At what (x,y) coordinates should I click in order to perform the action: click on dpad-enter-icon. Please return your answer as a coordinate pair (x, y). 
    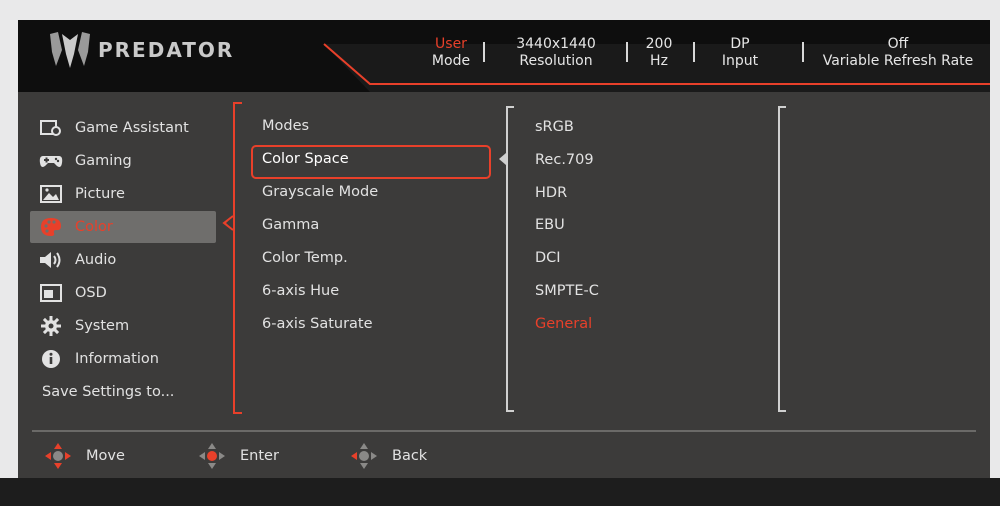
    Looking at the image, I should click on (212, 456).